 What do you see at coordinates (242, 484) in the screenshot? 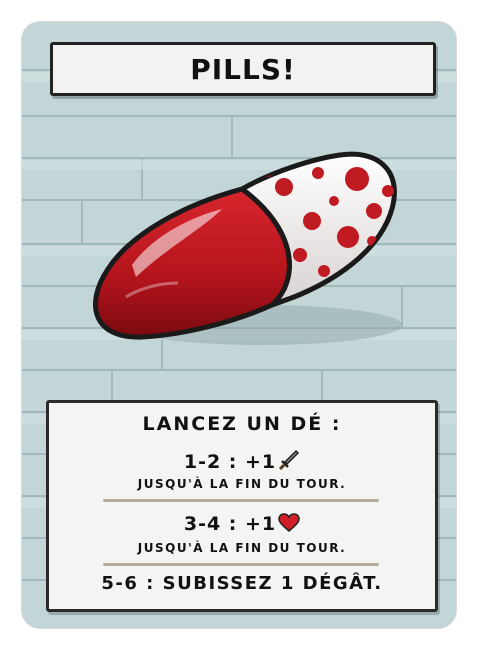
I see `rule-roll-1-2-subtext: JUSQU'À LA FIN DU TOUR.` at bounding box center [242, 484].